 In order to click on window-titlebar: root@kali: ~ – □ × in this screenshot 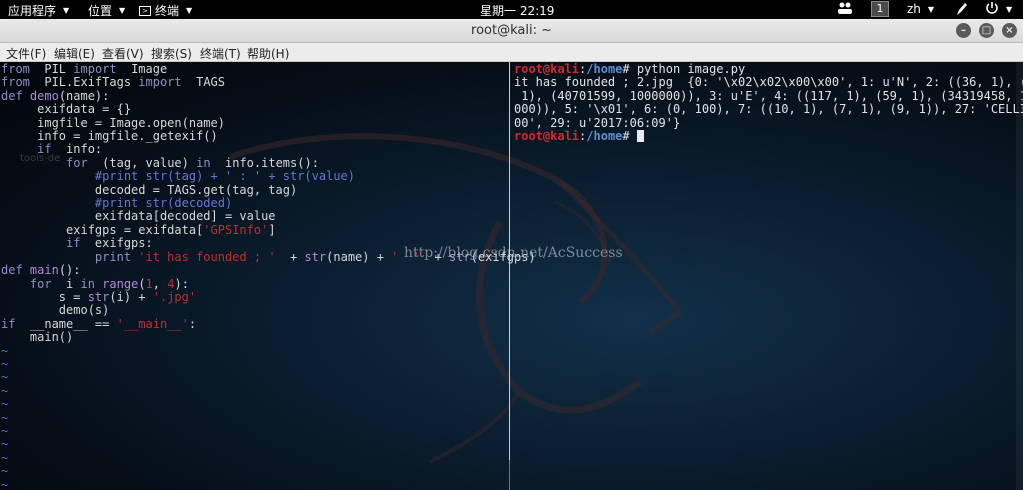, I will do `click(511, 31)`.